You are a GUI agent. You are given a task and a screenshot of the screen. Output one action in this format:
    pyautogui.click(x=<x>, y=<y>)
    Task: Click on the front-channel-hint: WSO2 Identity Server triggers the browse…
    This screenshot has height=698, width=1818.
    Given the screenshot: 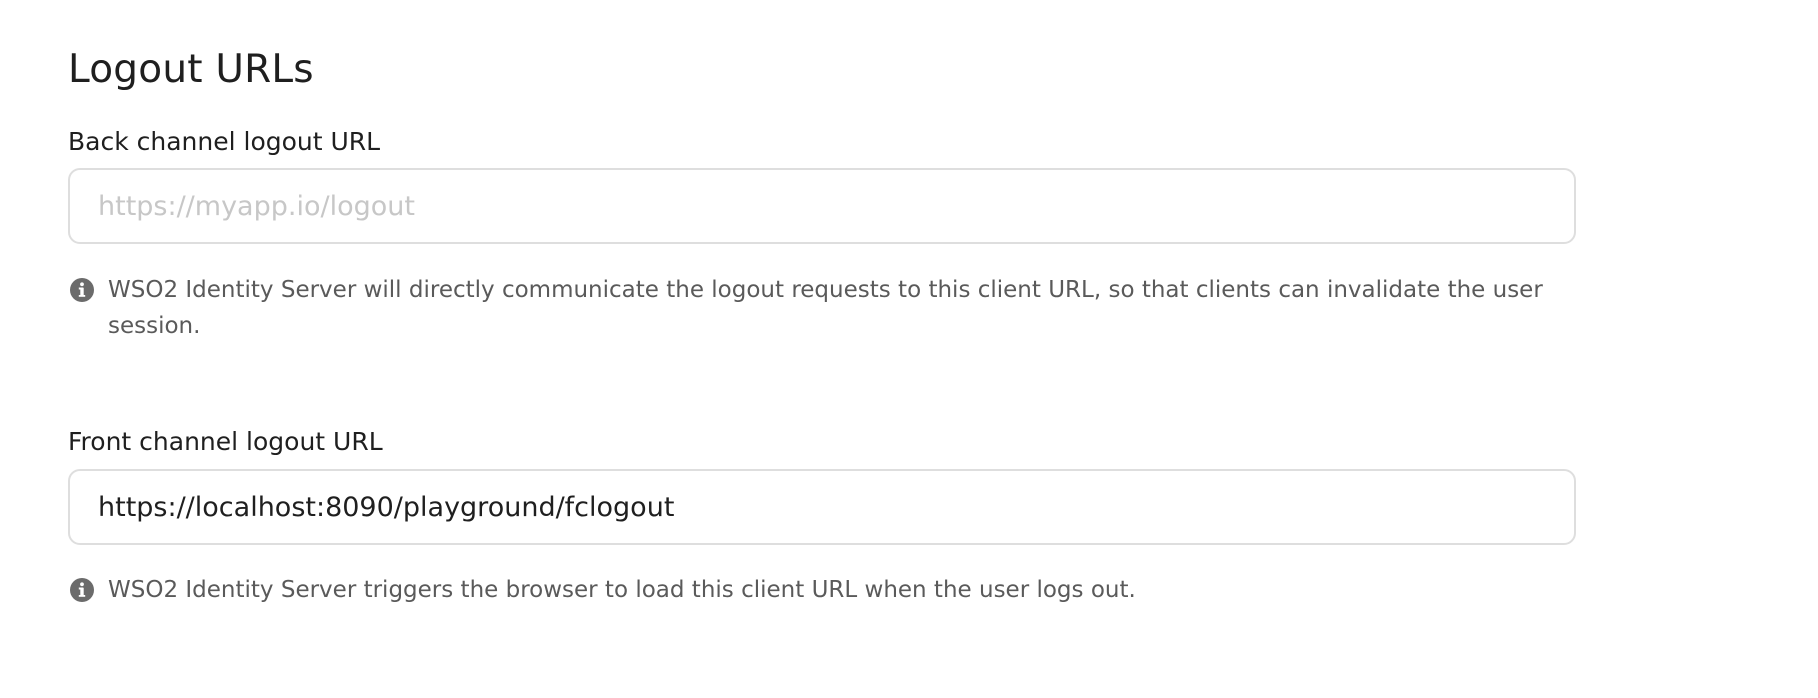 What is the action you would take?
    pyautogui.click(x=828, y=590)
    